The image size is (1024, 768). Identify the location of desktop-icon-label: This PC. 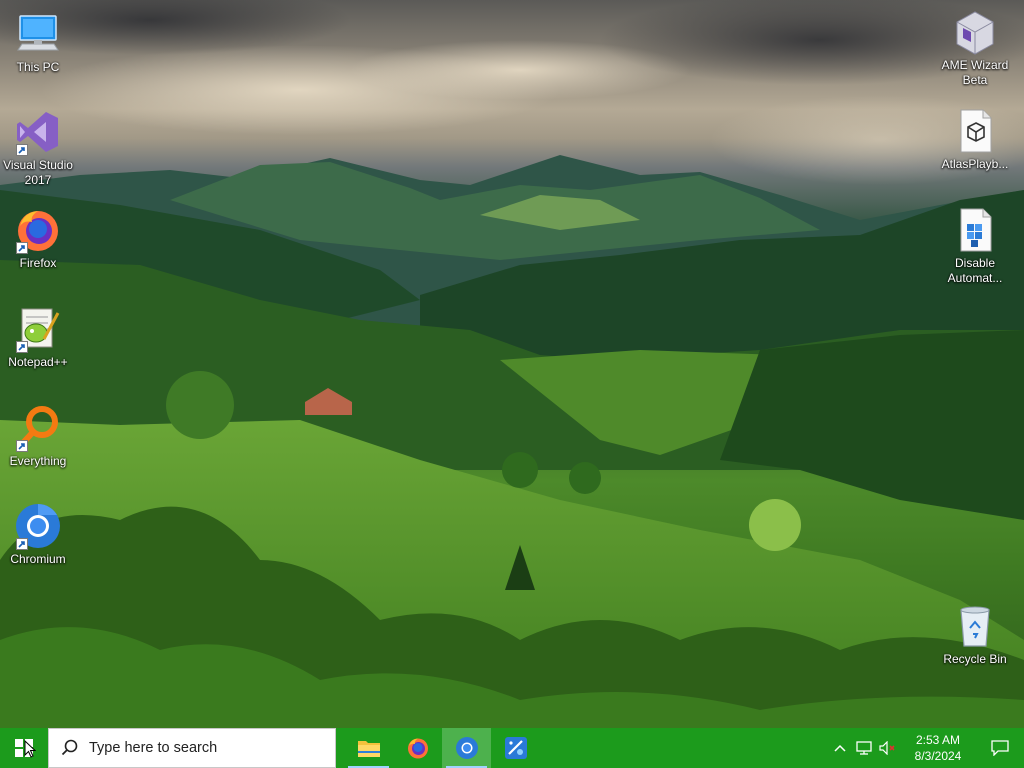
(38, 67).